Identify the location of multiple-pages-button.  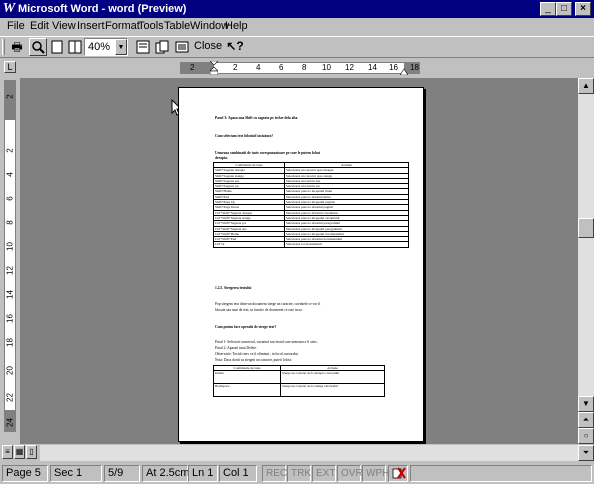
(75, 47).